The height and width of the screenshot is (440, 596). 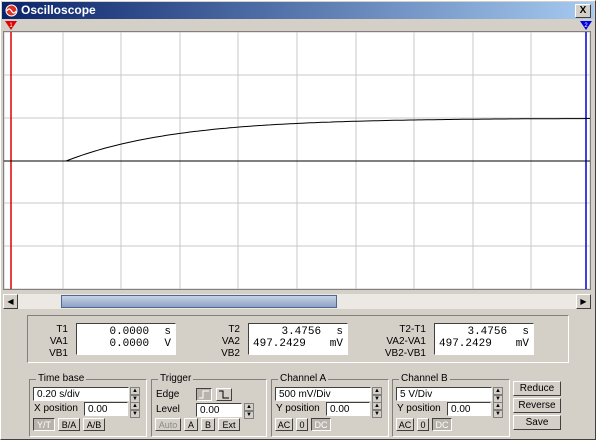 What do you see at coordinates (302, 424) in the screenshot?
I see `channel-a-zero-button: 0` at bounding box center [302, 424].